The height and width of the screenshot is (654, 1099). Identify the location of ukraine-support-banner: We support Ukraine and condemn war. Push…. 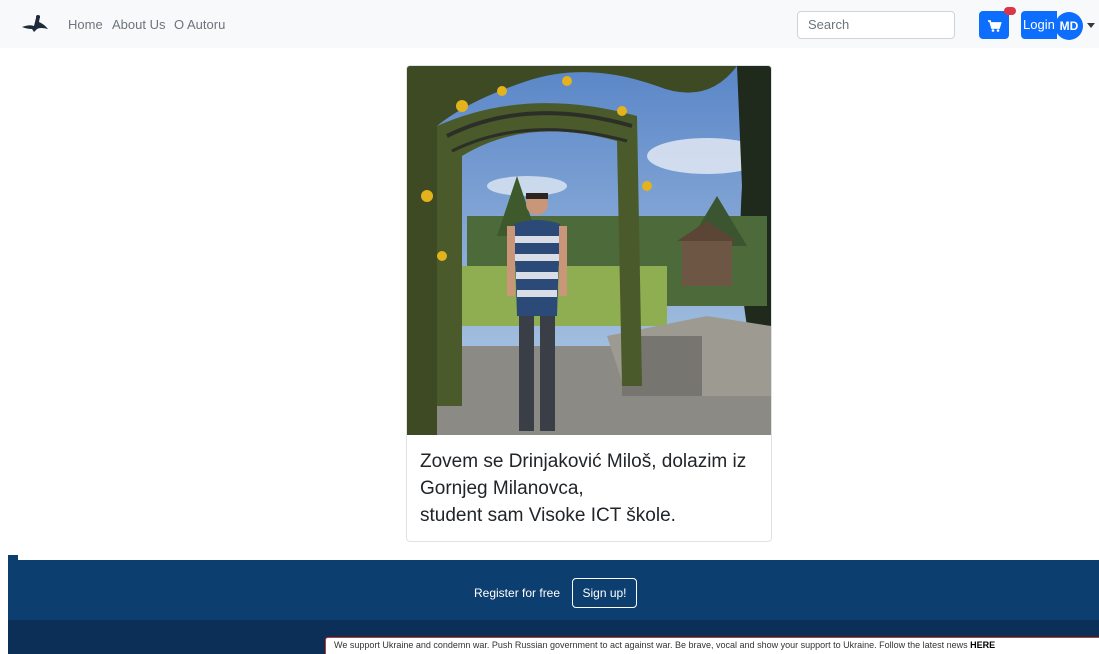
(712, 645).